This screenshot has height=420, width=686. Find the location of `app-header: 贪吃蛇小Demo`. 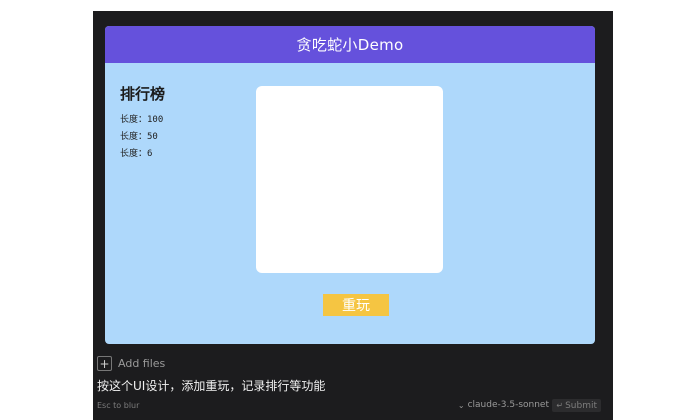

app-header: 贪吃蛇小Demo is located at coordinates (350, 44).